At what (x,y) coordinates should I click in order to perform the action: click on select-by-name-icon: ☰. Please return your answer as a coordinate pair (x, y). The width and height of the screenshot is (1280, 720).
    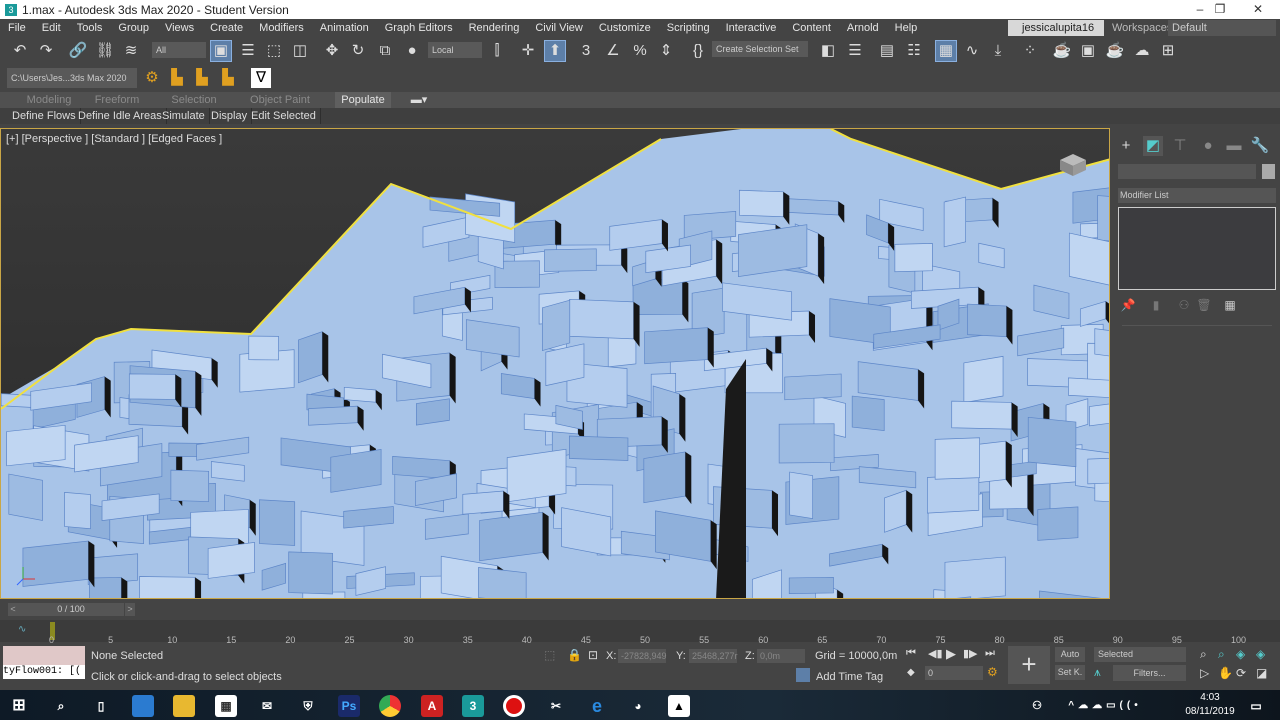
    Looking at the image, I should click on (248, 51).